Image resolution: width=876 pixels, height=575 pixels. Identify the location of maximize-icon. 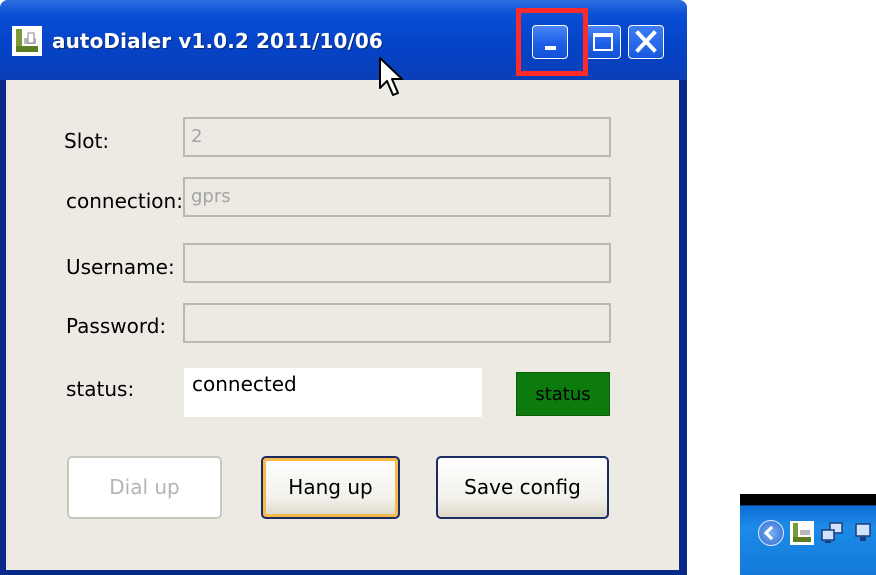
(603, 42).